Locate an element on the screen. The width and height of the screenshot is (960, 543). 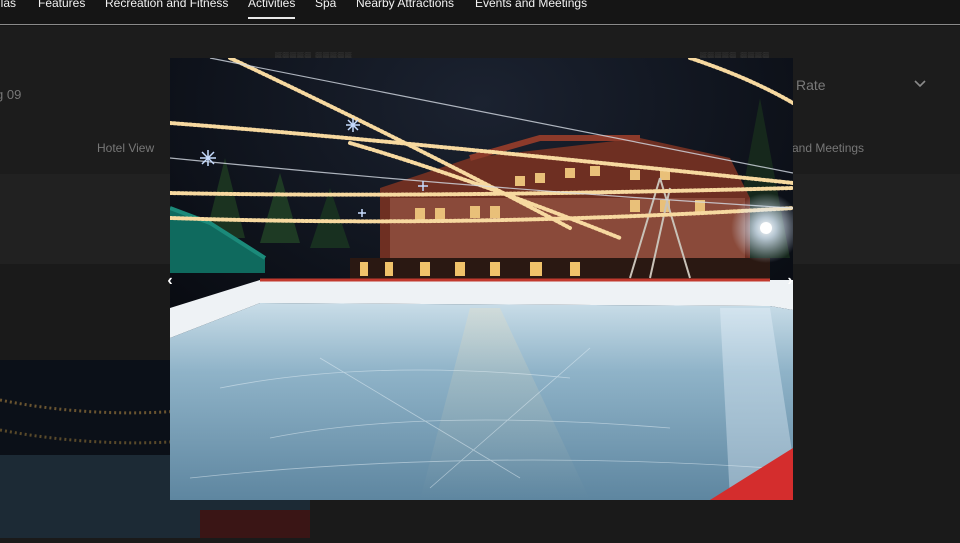
nav-item-spa: Spa is located at coordinates (325, 5).